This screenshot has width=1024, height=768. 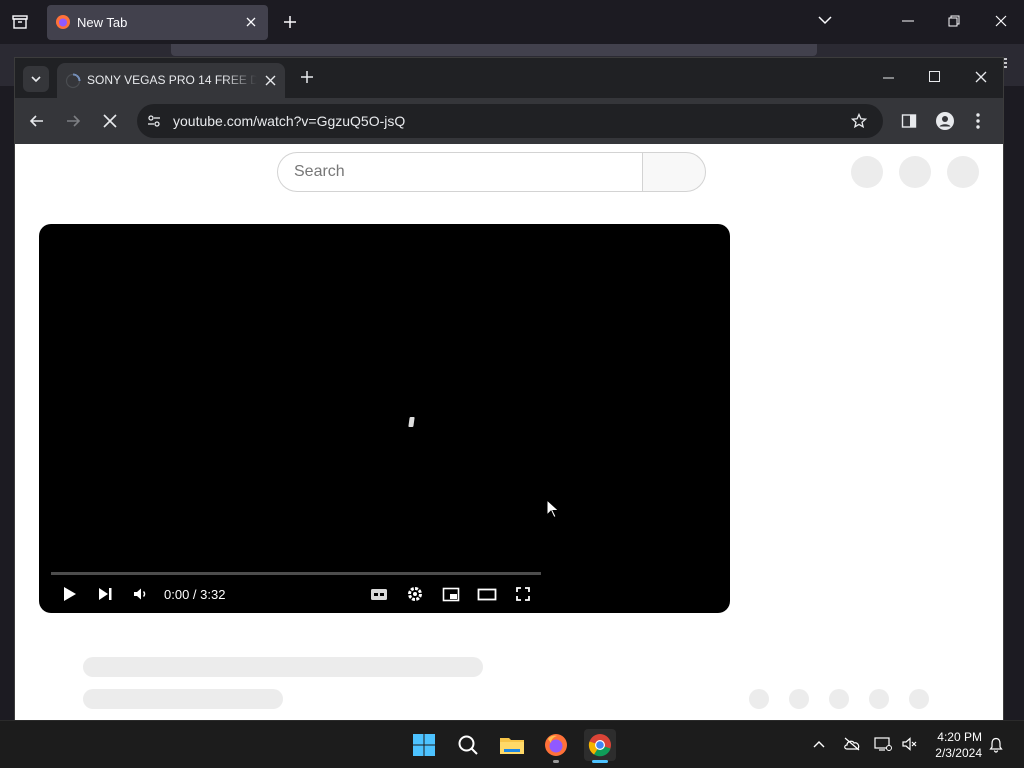 What do you see at coordinates (954, 21) in the screenshot?
I see `restore-icon` at bounding box center [954, 21].